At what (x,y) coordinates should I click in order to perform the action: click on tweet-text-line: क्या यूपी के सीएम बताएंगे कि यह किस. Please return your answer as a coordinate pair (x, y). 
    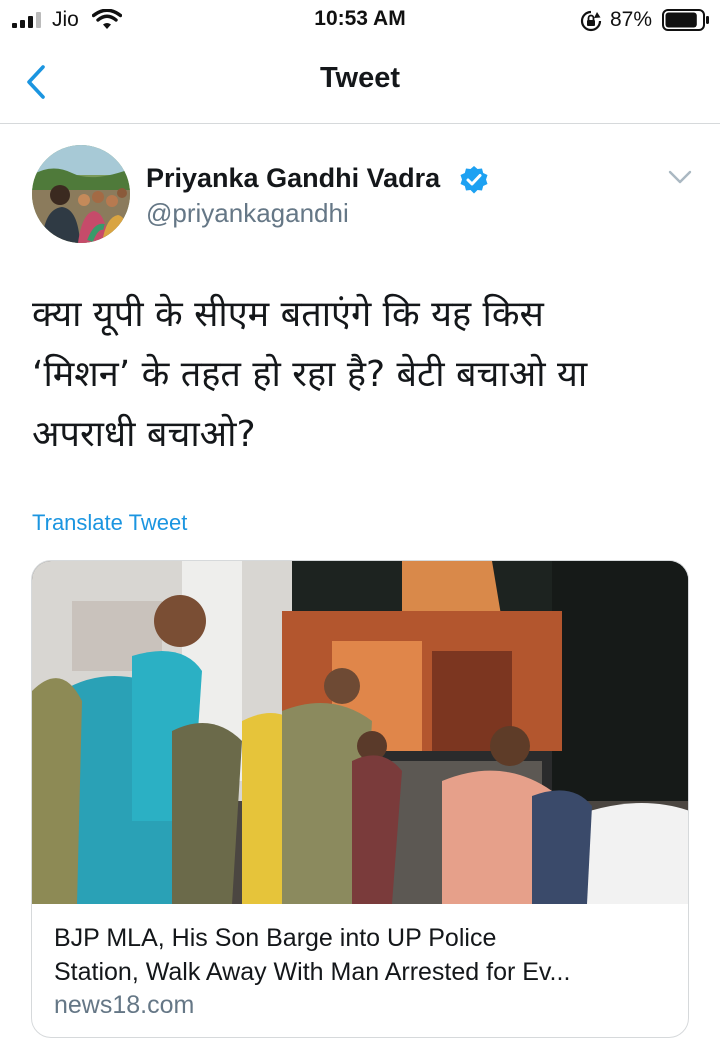
    Looking at the image, I should click on (288, 314).